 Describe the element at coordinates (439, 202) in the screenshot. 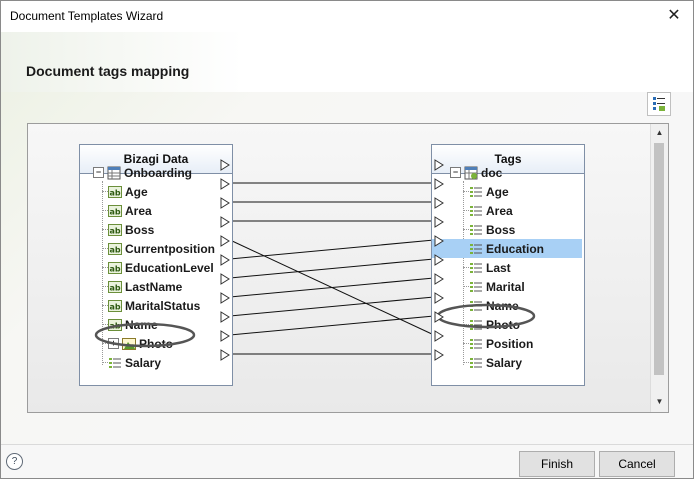

I see `input-port-area` at that location.